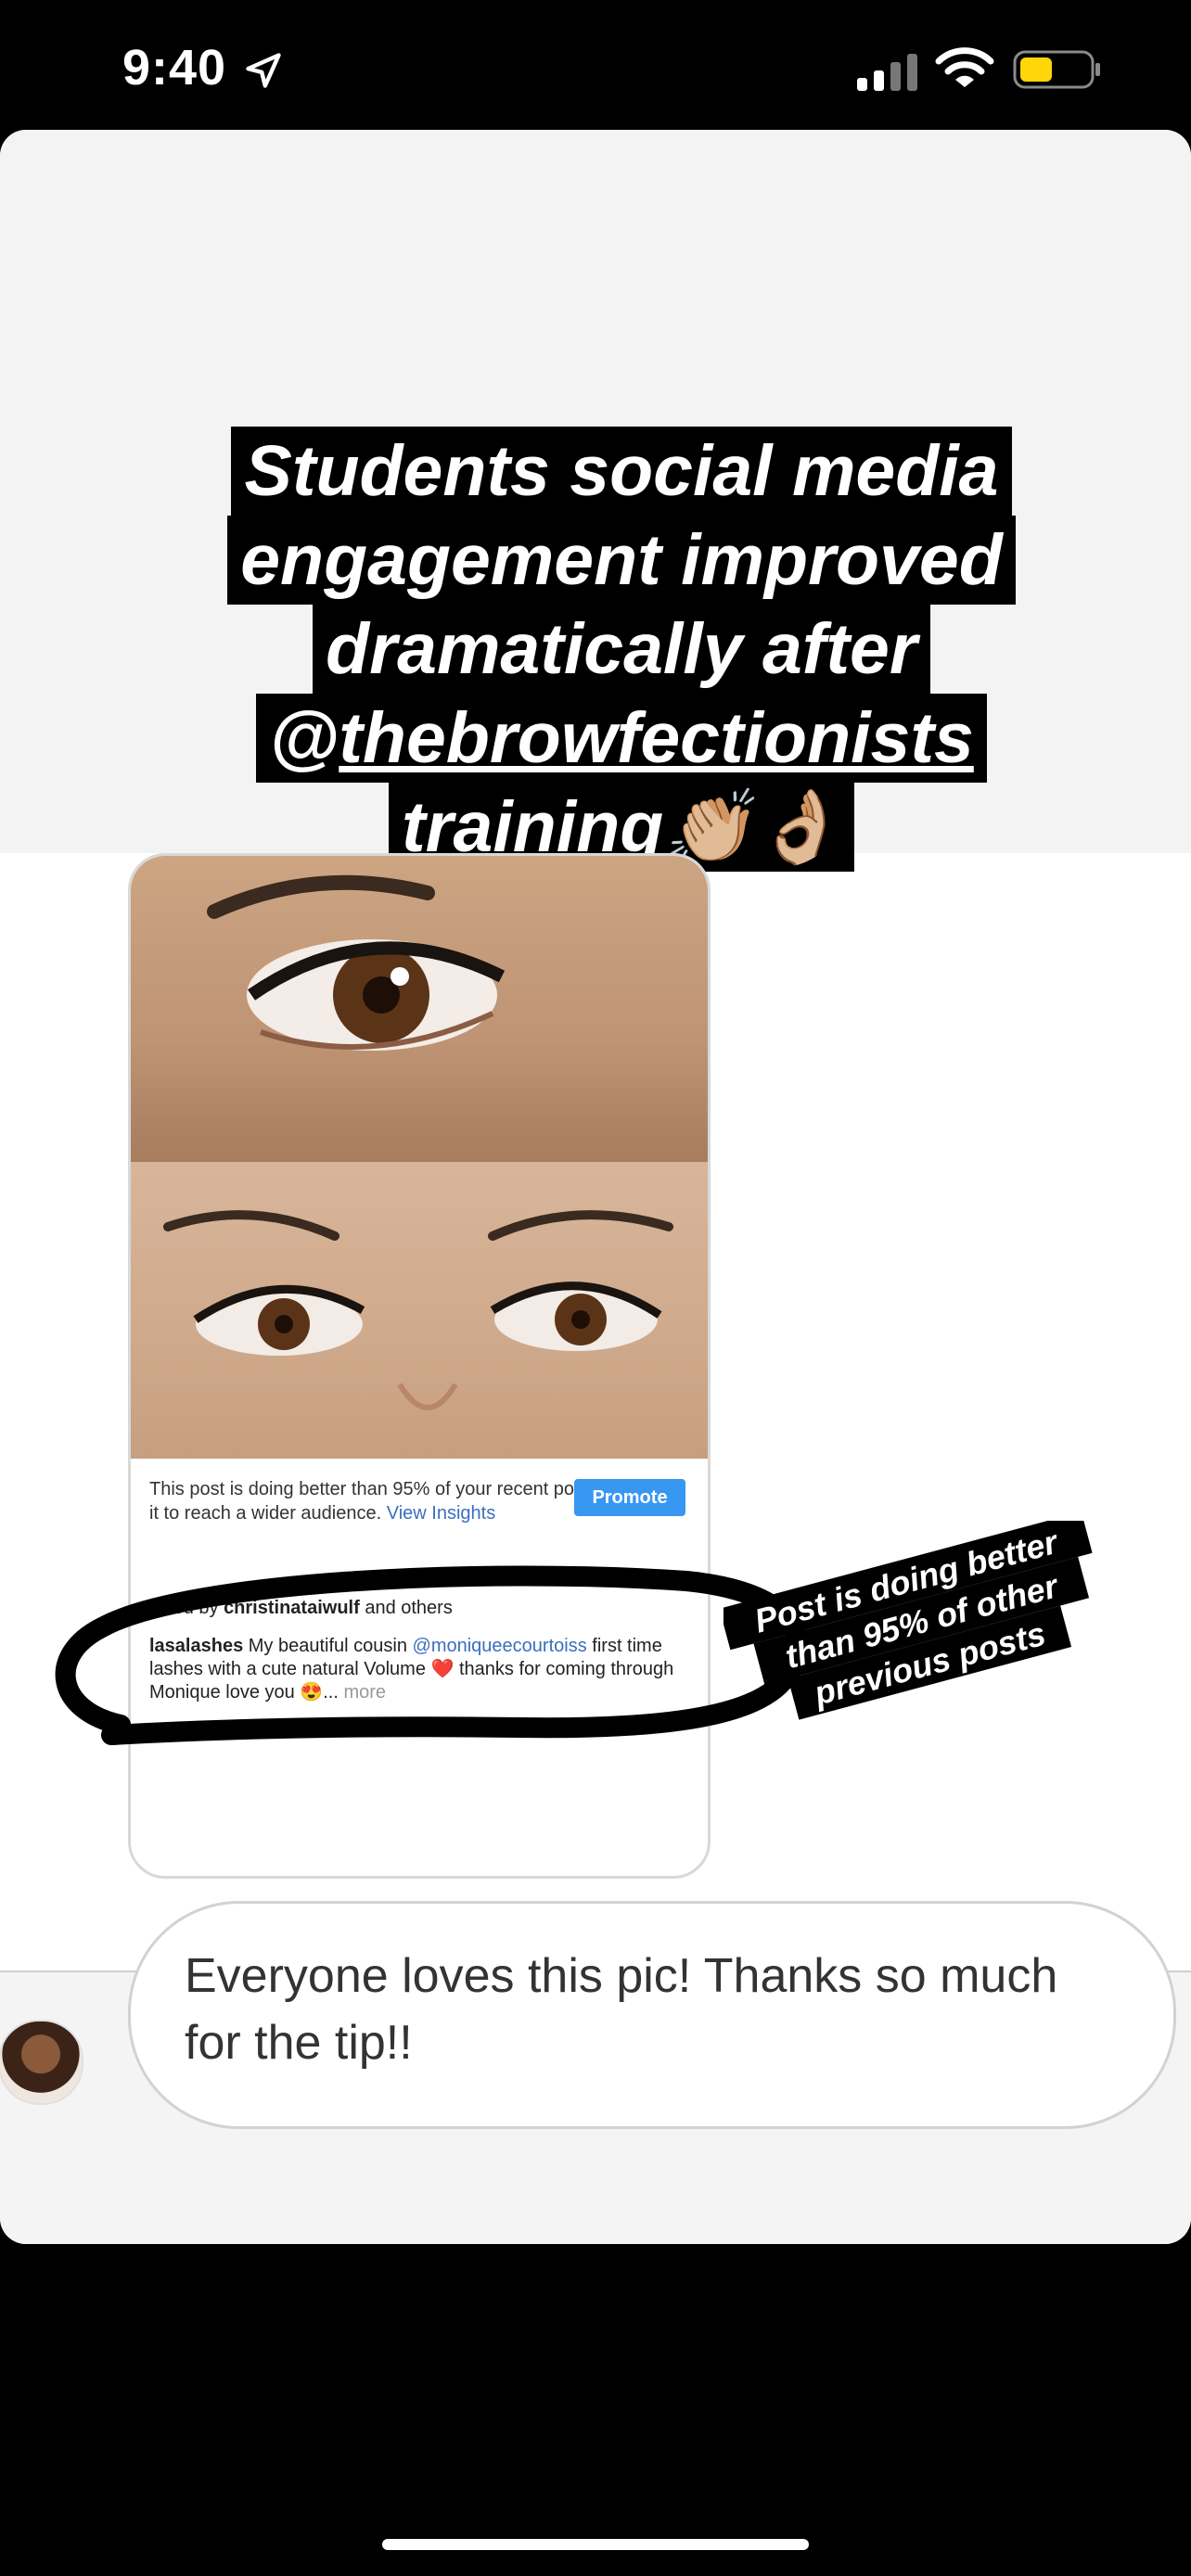  Describe the element at coordinates (1056, 69) in the screenshot. I see `battery-icon` at that location.